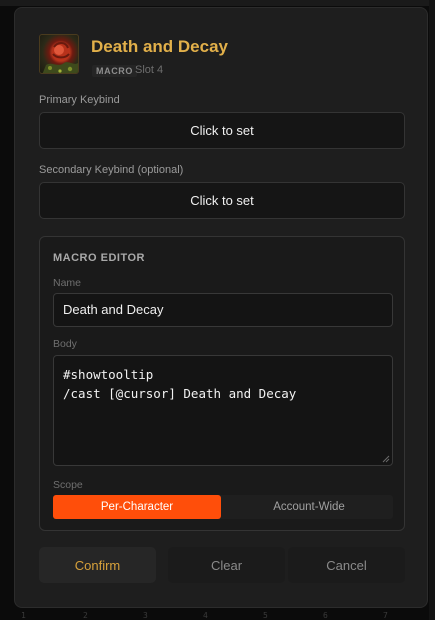 This screenshot has width=435, height=620. Describe the element at coordinates (346, 565) in the screenshot. I see `cancel-button: Cancel` at that location.